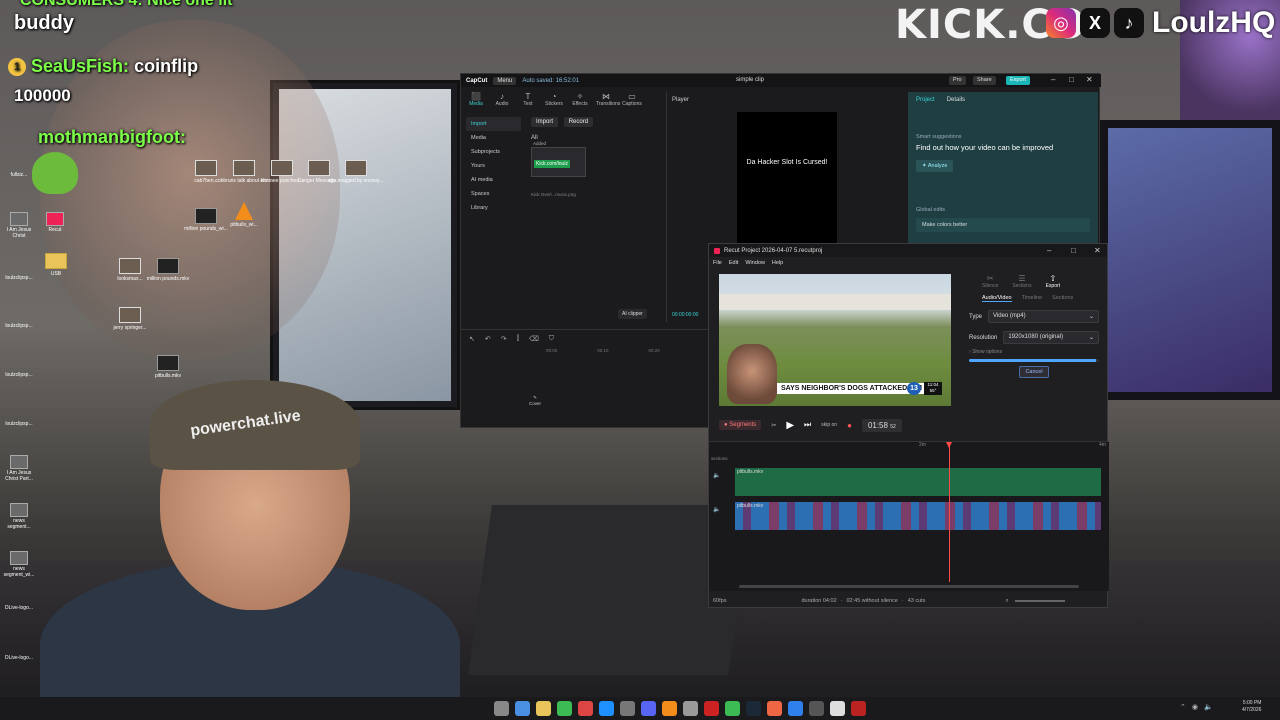 The image size is (1280, 720). I want to click on tab-captions: ▭ Captions, so click(632, 99).